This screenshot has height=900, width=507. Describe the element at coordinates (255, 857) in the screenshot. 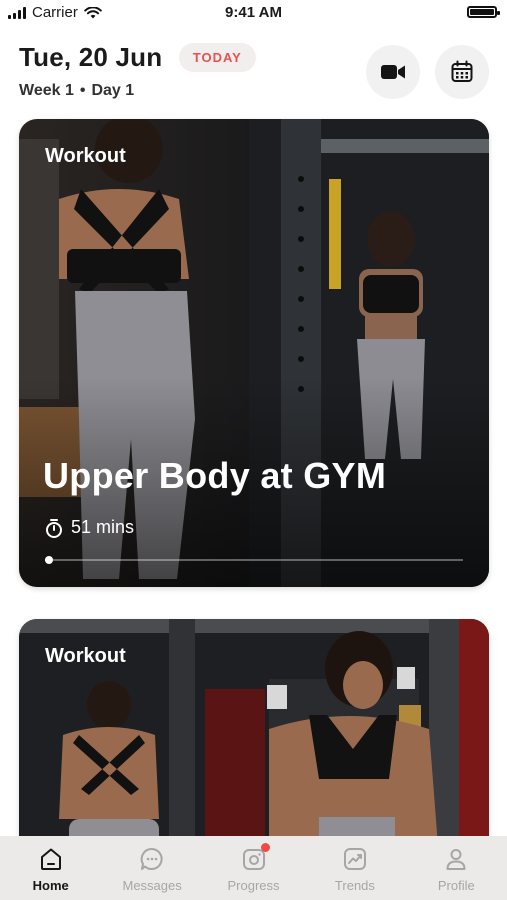

I see `progress-tab-icon-wrap` at that location.